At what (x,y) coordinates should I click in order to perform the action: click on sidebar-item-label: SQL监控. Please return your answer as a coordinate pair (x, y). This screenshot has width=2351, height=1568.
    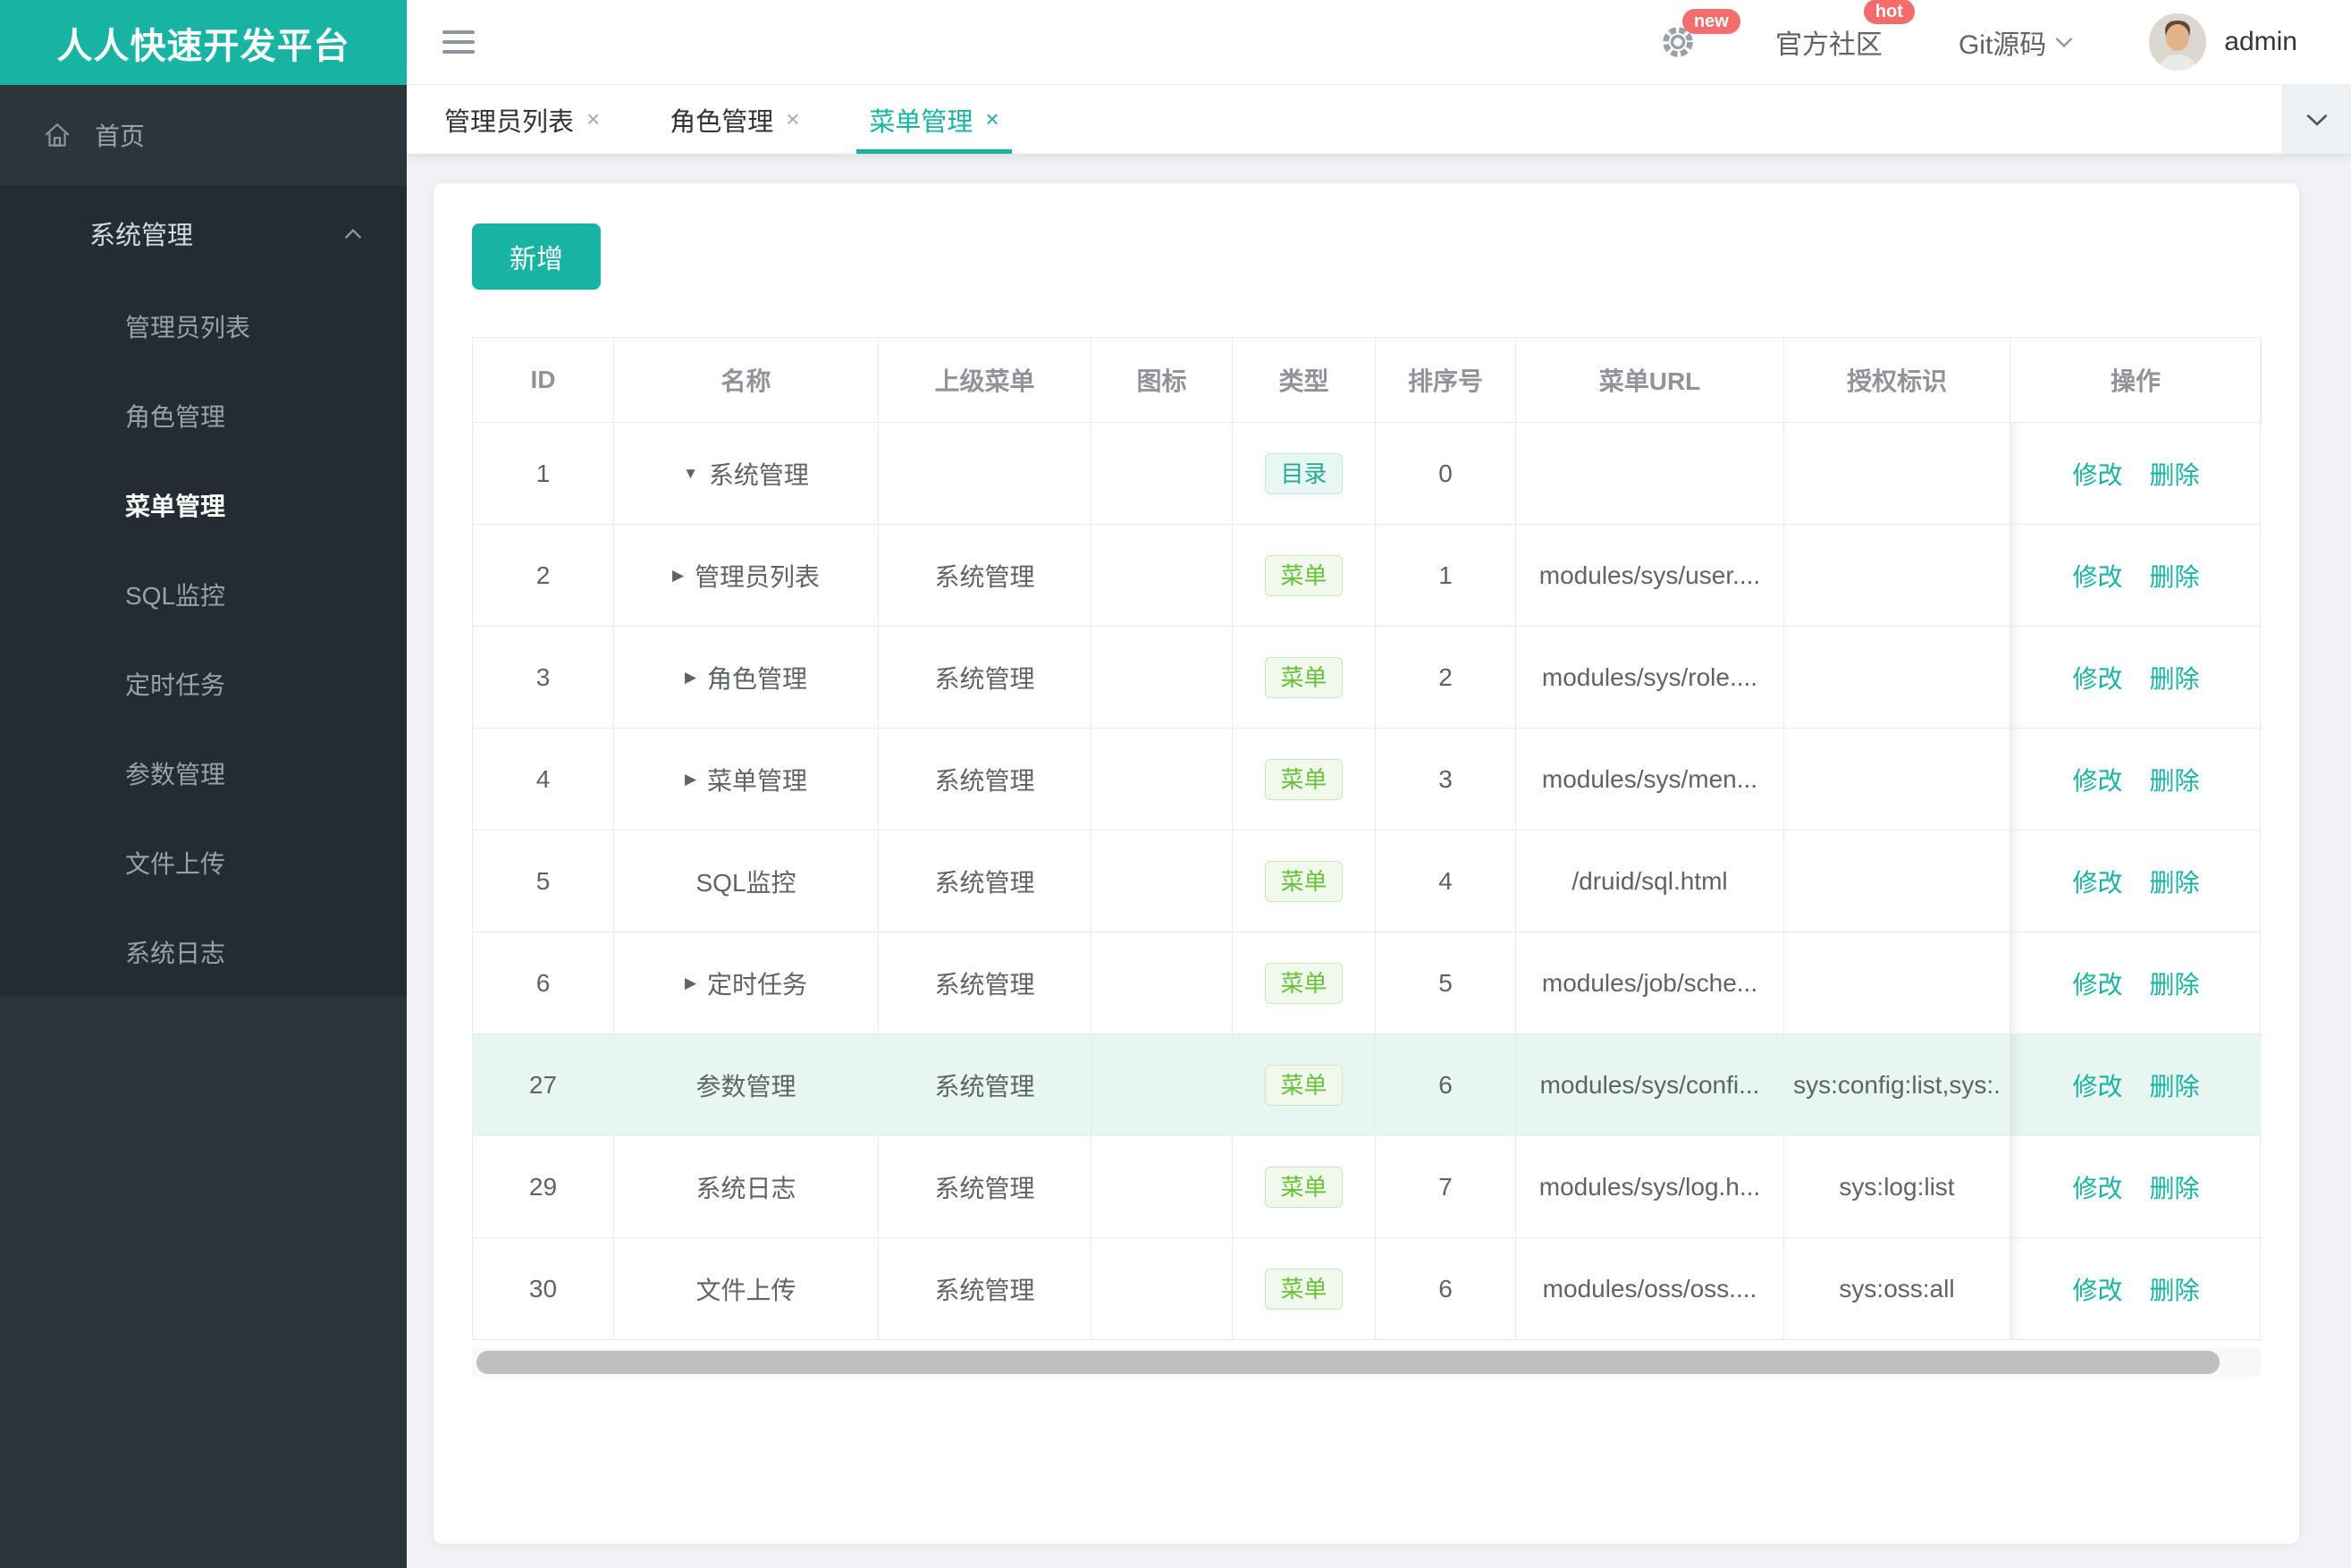
    Looking at the image, I should click on (175, 596).